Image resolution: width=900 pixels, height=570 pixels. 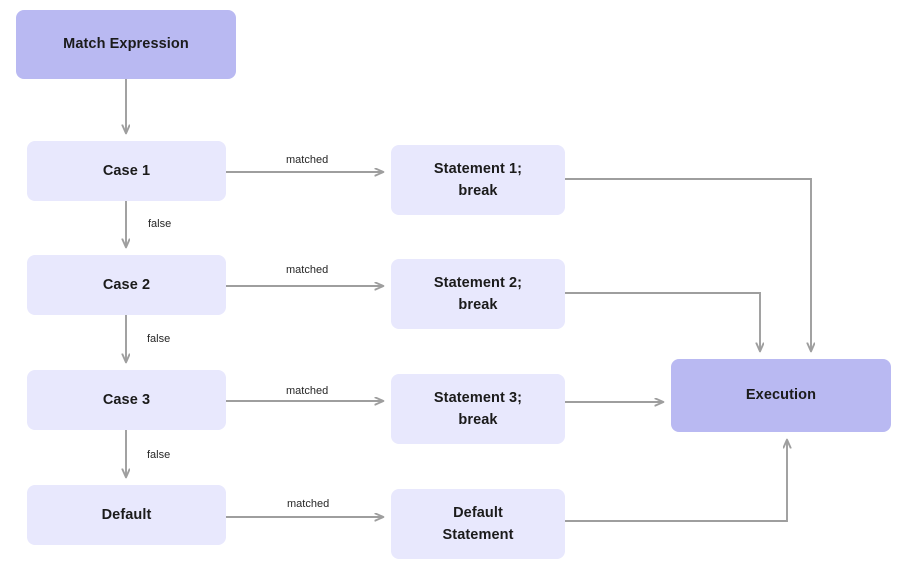 What do you see at coordinates (688, 264) in the screenshot?
I see `edge-statement-1-to-execution` at bounding box center [688, 264].